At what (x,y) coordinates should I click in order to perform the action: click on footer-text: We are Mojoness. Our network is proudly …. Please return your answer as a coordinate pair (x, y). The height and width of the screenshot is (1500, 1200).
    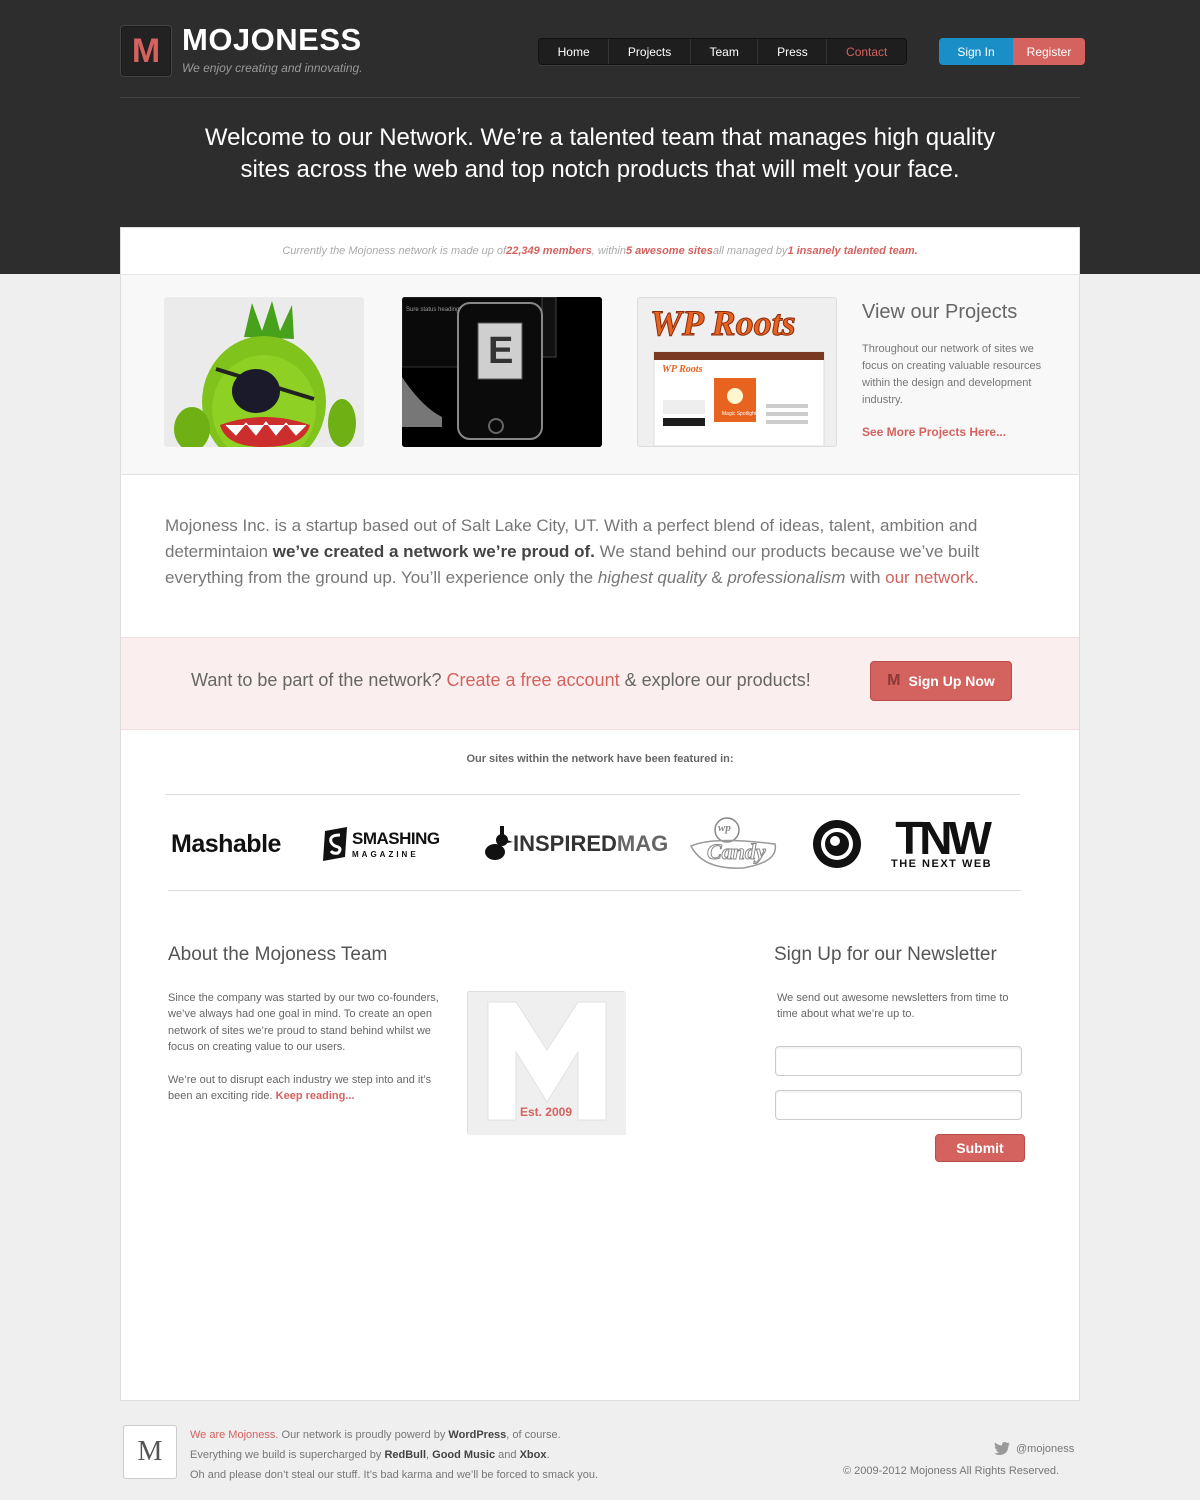
    Looking at the image, I should click on (394, 1455).